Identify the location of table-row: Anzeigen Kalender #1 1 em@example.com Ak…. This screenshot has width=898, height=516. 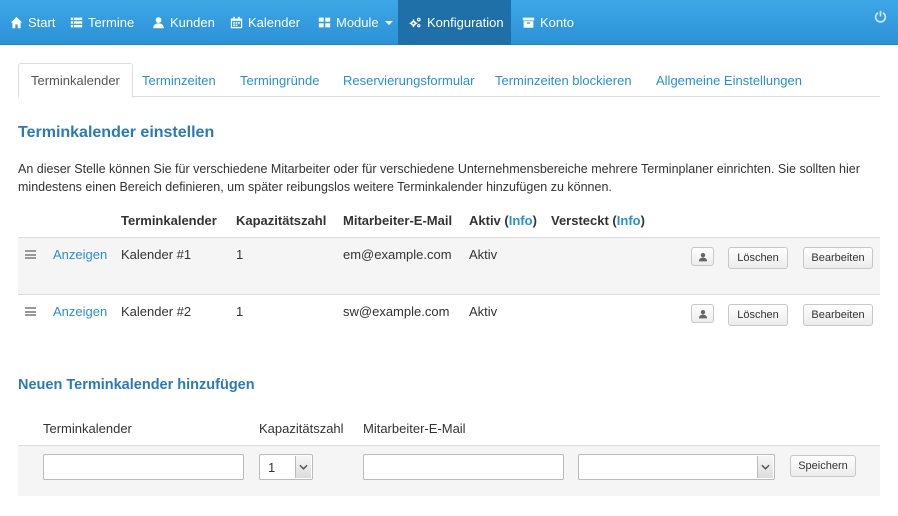
(449, 265).